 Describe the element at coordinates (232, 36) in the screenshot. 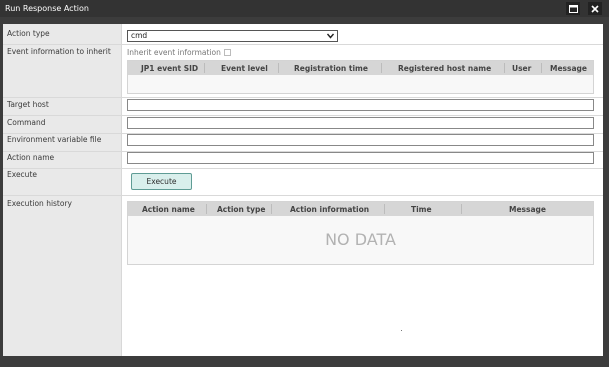

I see `action-type-select: cmd` at that location.